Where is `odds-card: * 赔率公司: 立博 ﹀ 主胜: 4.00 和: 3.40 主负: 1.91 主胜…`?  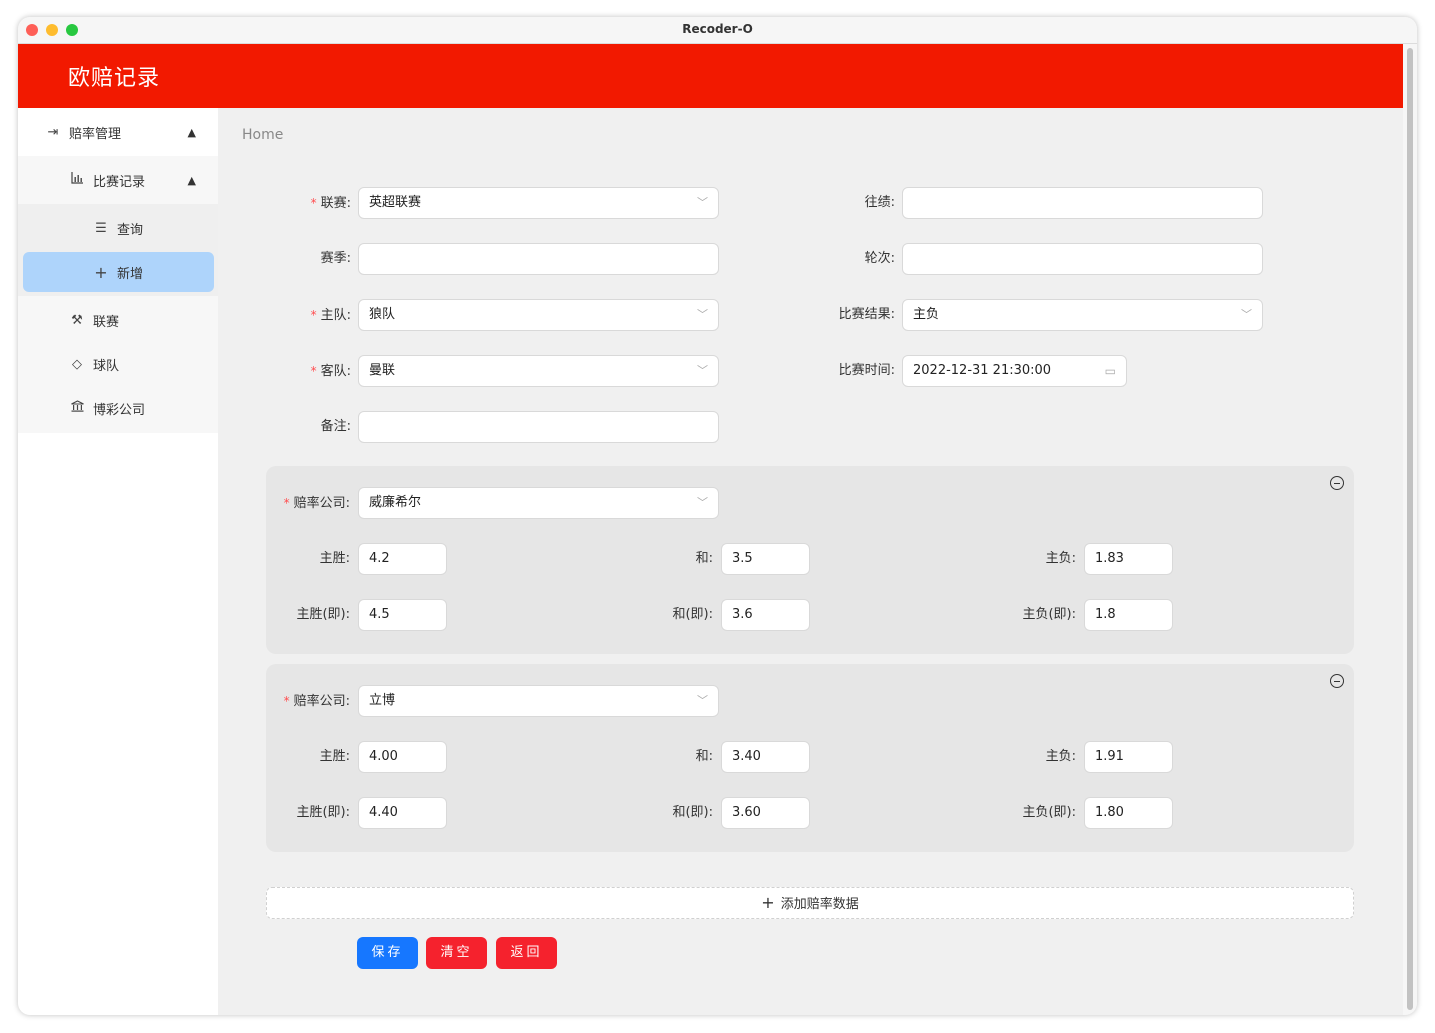 odds-card: * 赔率公司: 立博 ﹀ 主胜: 4.00 和: 3.40 主负: 1.91 主胜… is located at coordinates (810, 758).